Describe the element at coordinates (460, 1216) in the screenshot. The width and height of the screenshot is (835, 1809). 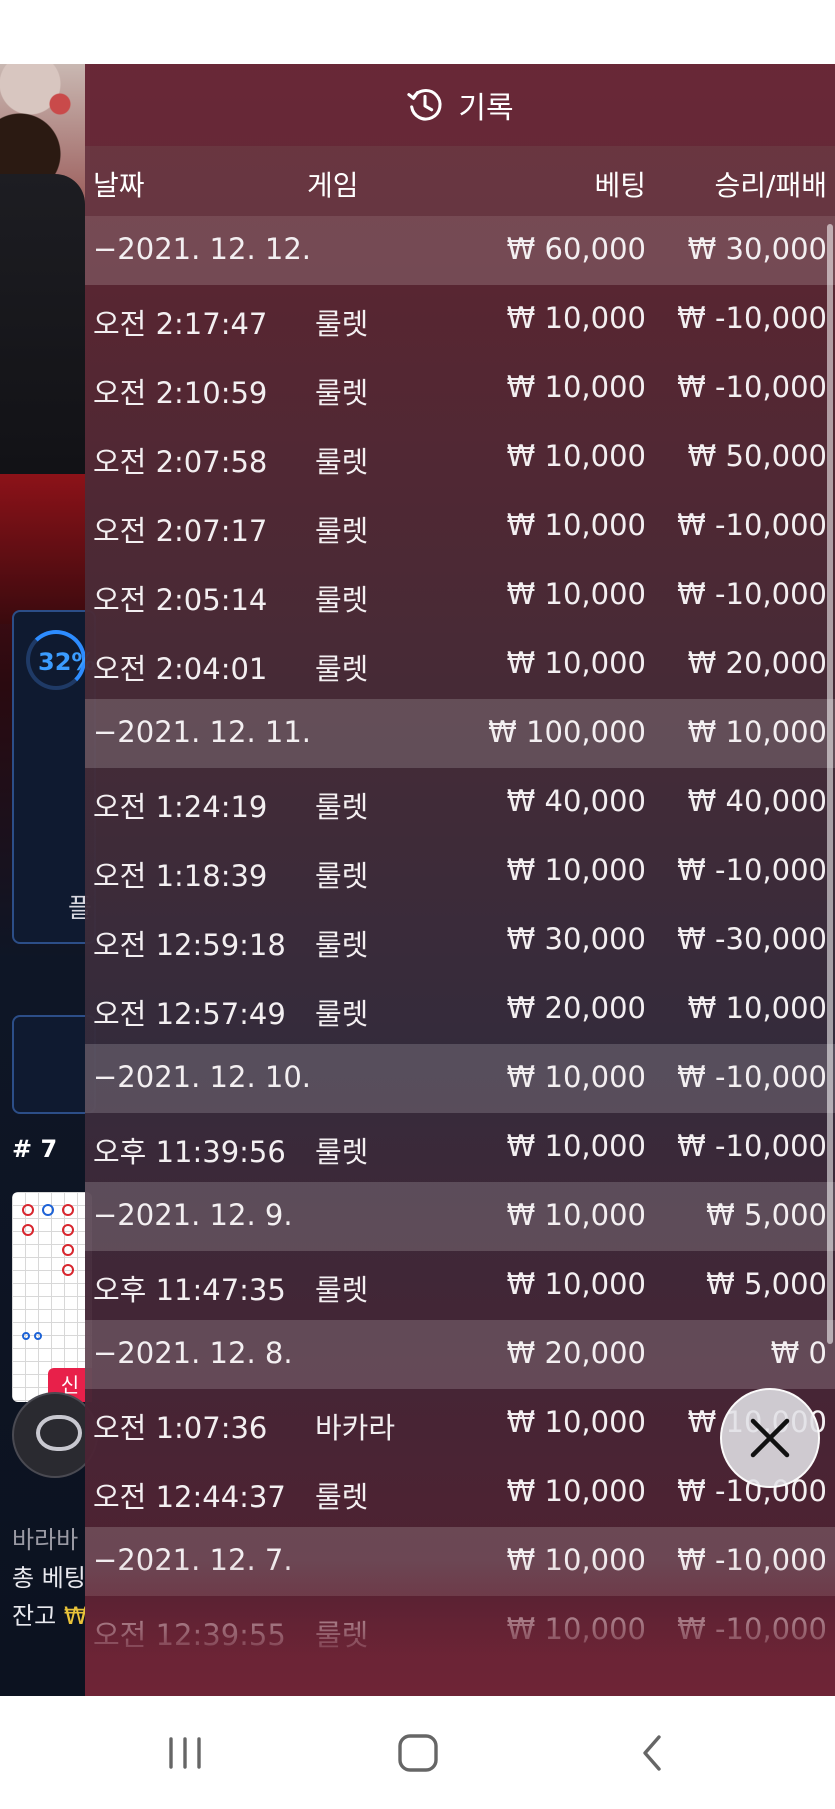
I see `date-group-row: −2021. 12. 9. ₩ 10,000 ₩ 5,000` at that location.